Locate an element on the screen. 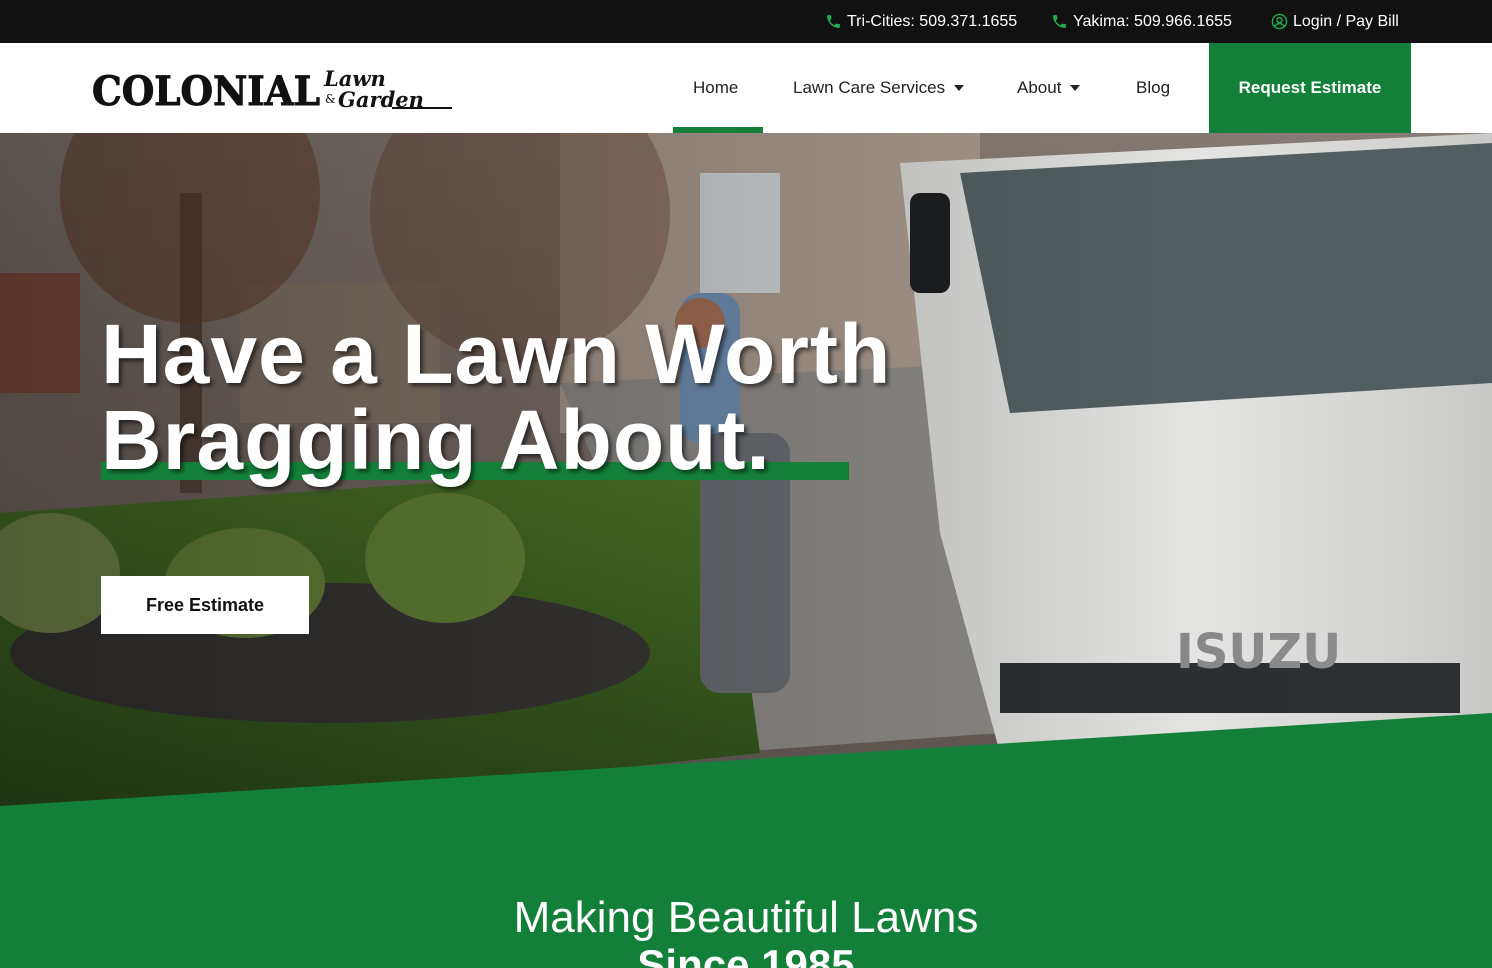 Image resolution: width=1492 pixels, height=968 pixels. section-heading: Making Beautiful Lawns is located at coordinates (746, 917).